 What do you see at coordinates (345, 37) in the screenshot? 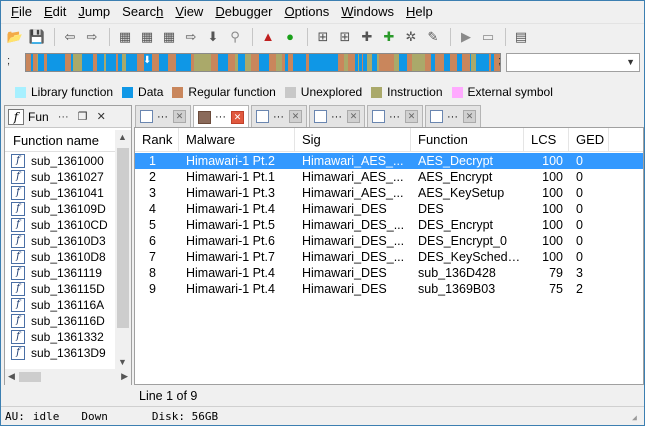
I see `create-struct-icon: ⊞` at bounding box center [345, 37].